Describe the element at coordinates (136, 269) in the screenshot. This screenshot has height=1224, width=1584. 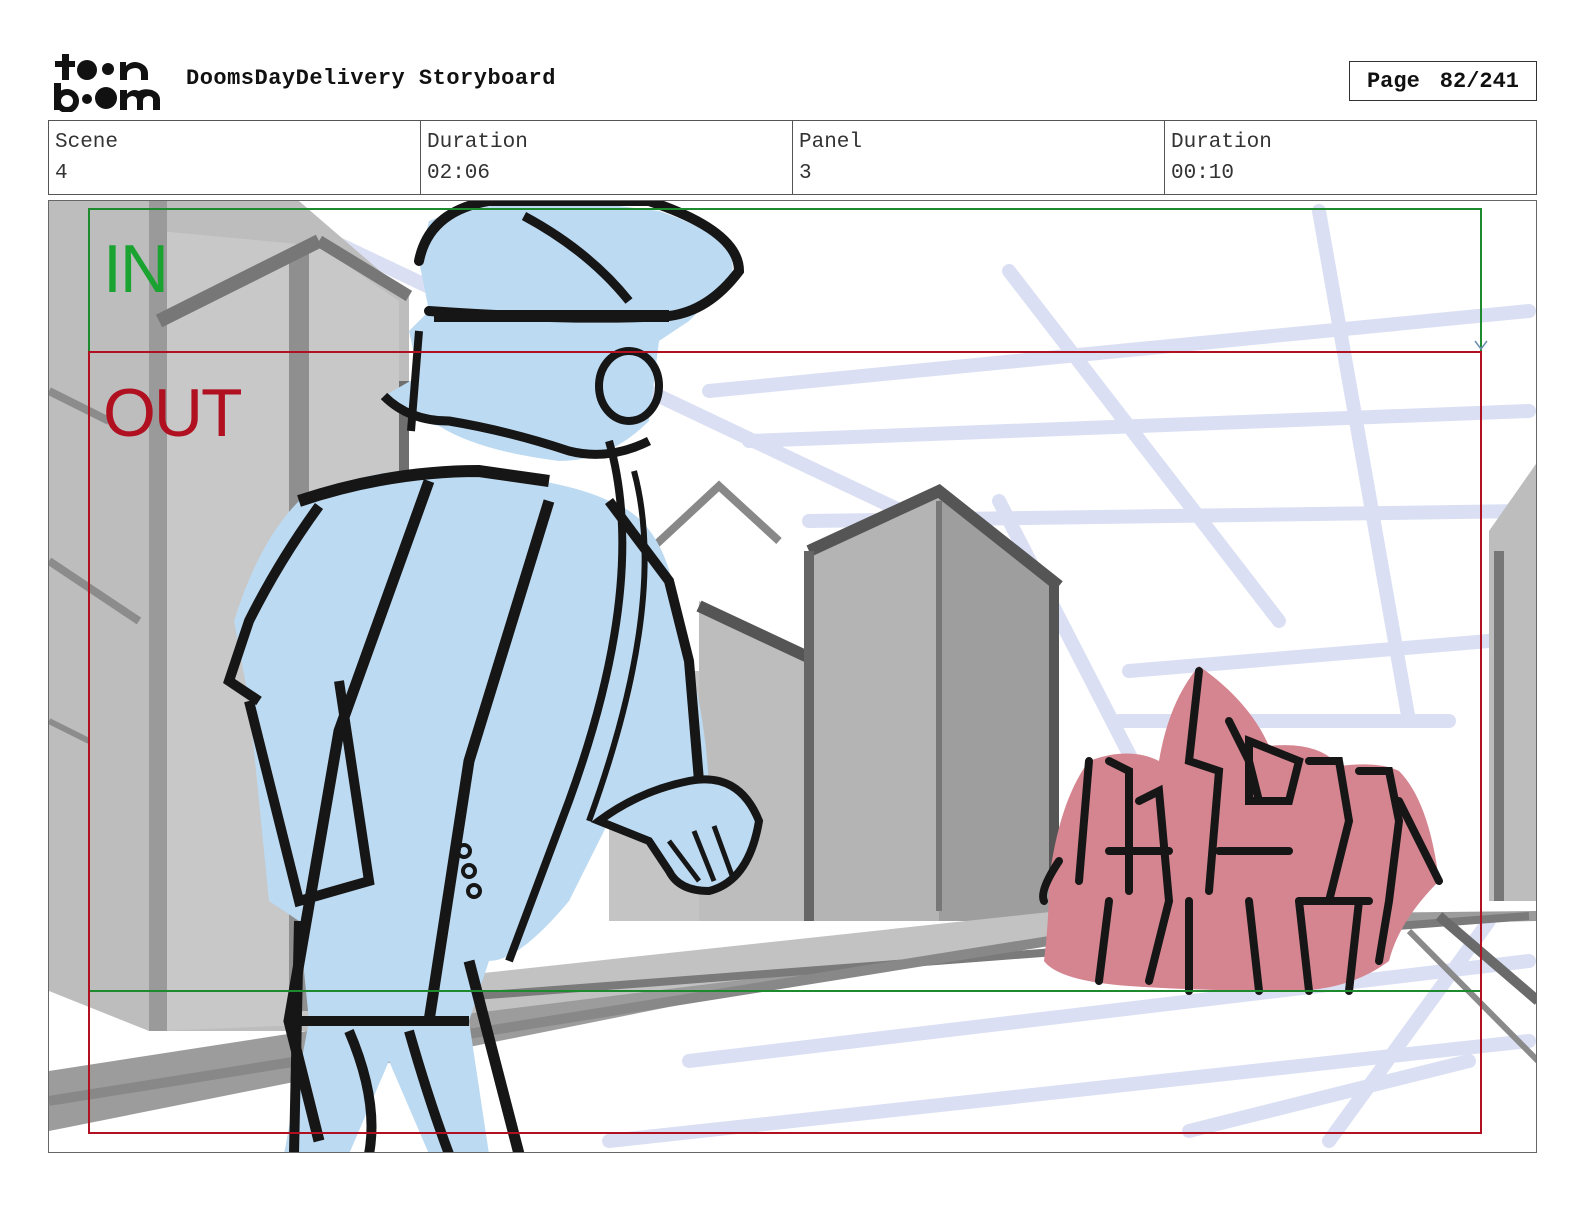
I see `in-label: IN` at that location.